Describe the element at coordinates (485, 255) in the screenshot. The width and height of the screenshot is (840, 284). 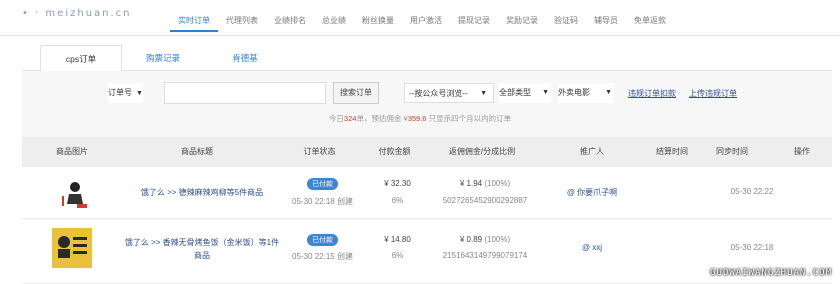
I see `order-number: 2151643149799079174` at that location.